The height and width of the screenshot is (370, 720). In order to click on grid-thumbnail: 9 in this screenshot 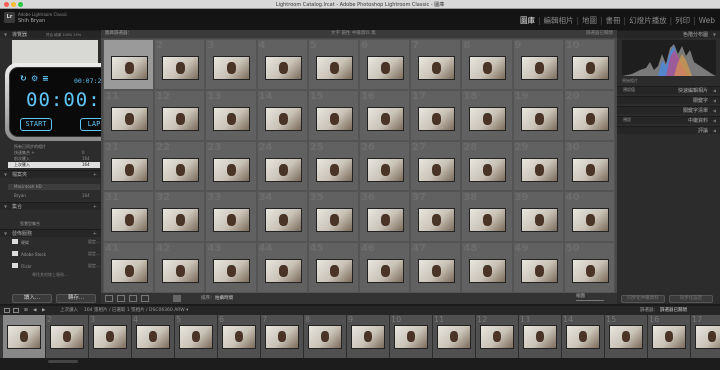, I will do `click(538, 64)`.